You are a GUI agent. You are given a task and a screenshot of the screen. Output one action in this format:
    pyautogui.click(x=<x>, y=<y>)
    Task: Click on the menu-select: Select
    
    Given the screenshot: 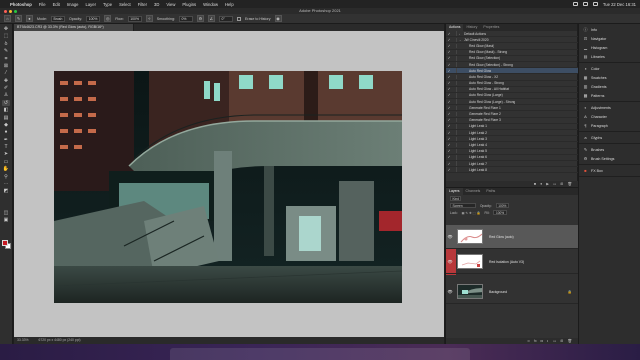 What is the action you would take?
    pyautogui.click(x=125, y=4)
    